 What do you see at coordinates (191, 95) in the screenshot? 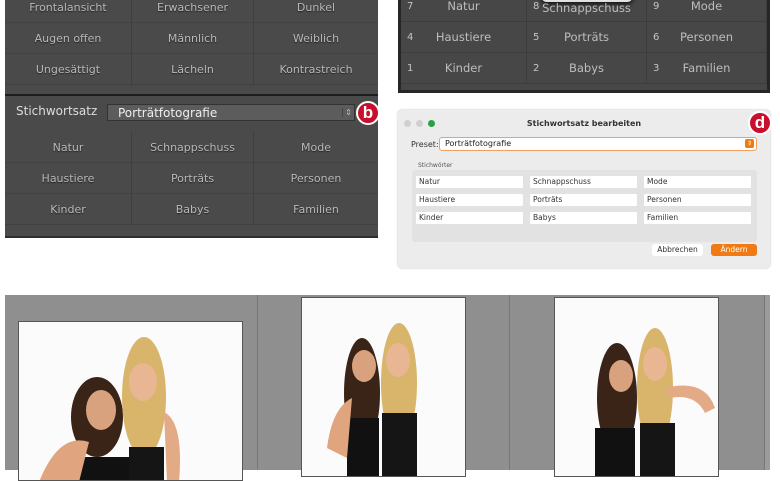
I see `divider` at bounding box center [191, 95].